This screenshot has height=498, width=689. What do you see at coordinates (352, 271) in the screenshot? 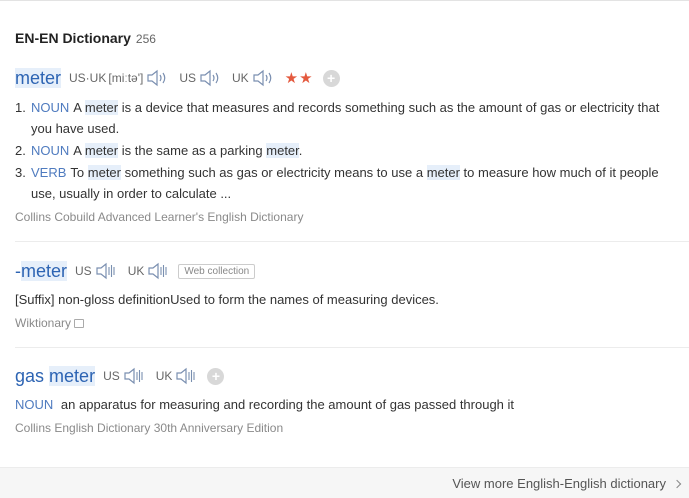
I see `entry-headline: -meter US UK Web collection` at bounding box center [352, 271].